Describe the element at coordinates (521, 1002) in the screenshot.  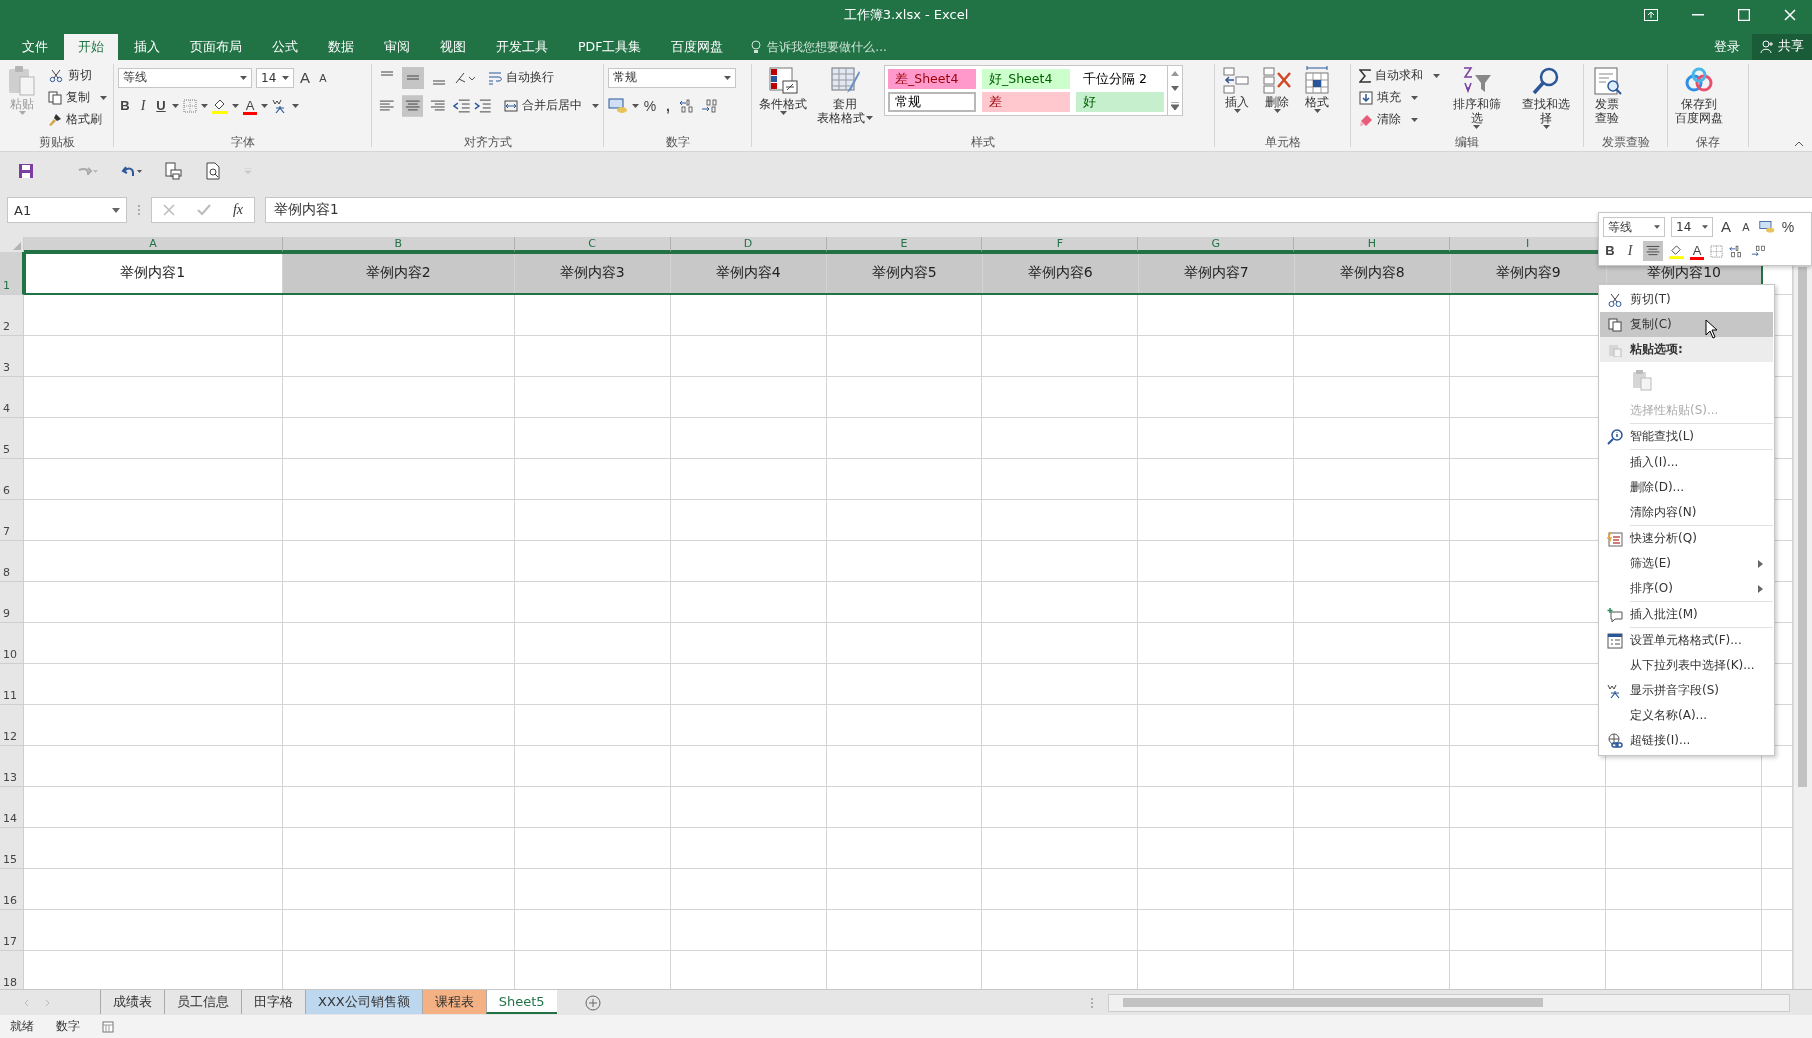
I see `sheet-tab: Sheet5` at that location.